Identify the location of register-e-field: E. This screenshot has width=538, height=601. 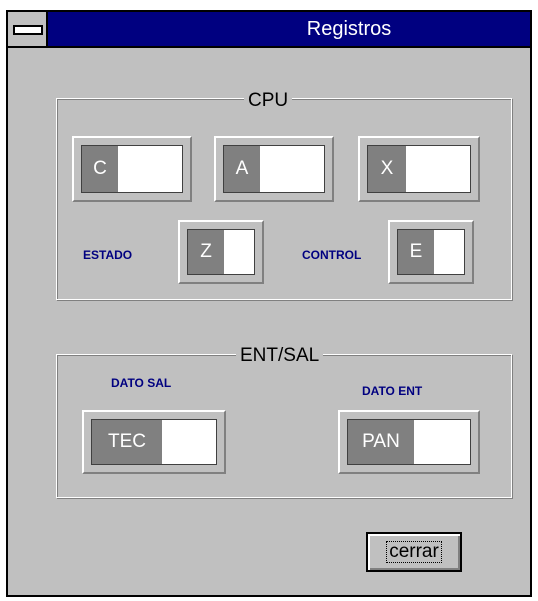
(431, 252).